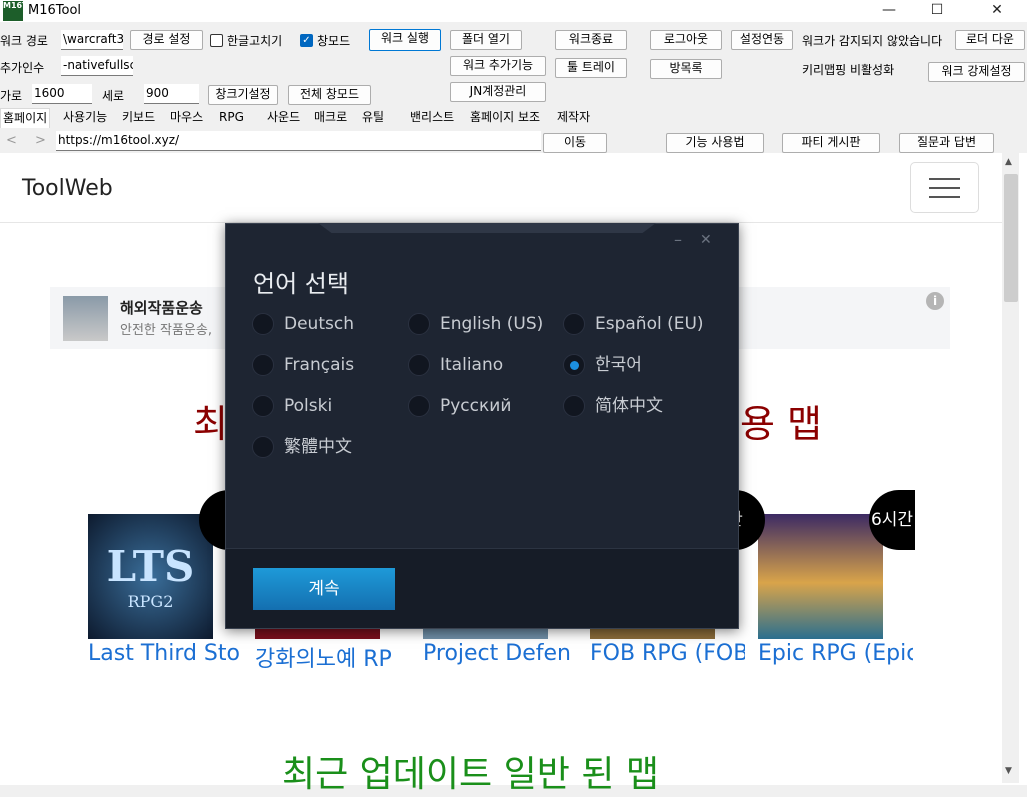 This screenshot has width=1027, height=797. I want to click on not-detected-status: 워크가 감지되지 않았습니다, so click(872, 41).